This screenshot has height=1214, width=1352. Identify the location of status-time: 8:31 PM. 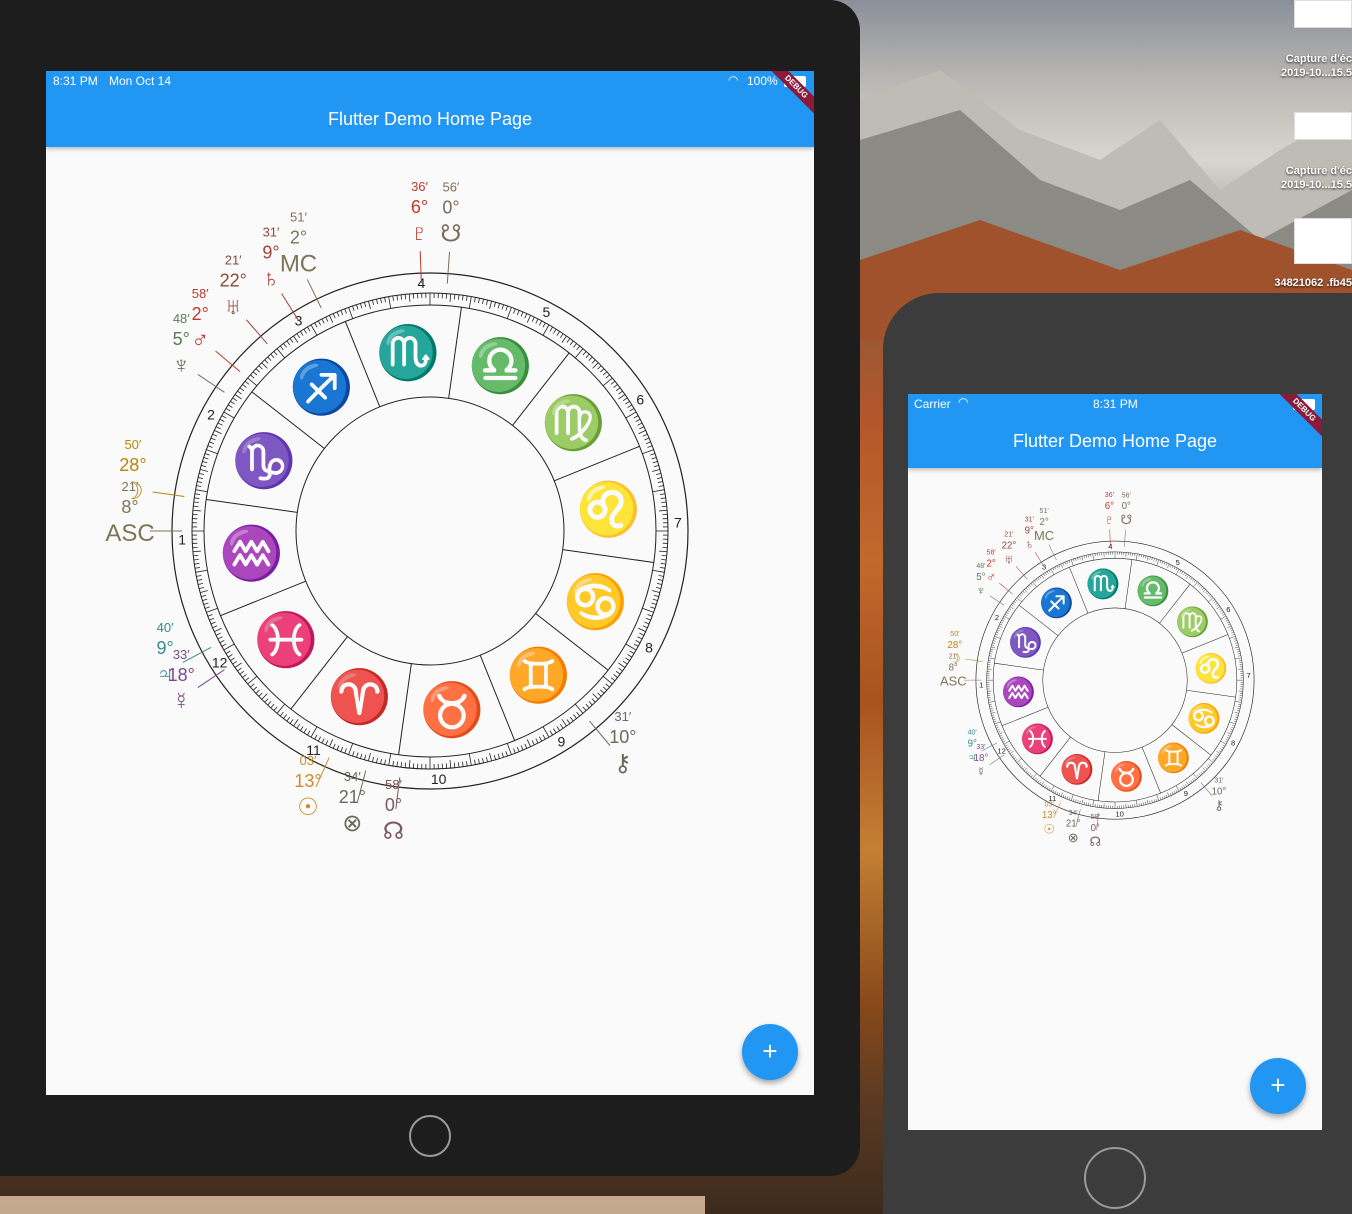
(1115, 404).